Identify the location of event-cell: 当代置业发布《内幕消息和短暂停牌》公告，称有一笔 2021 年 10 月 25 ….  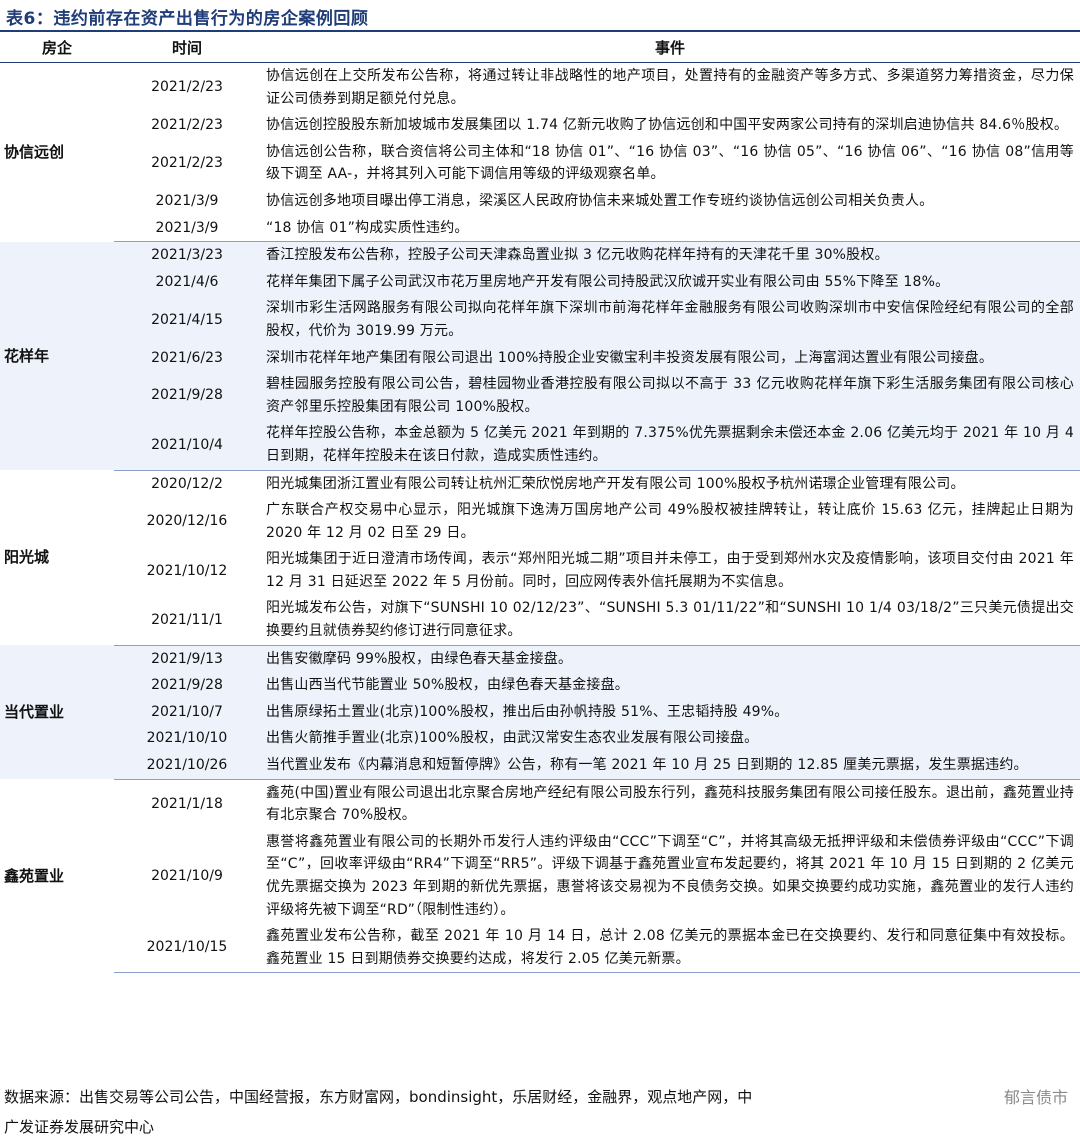
(670, 766).